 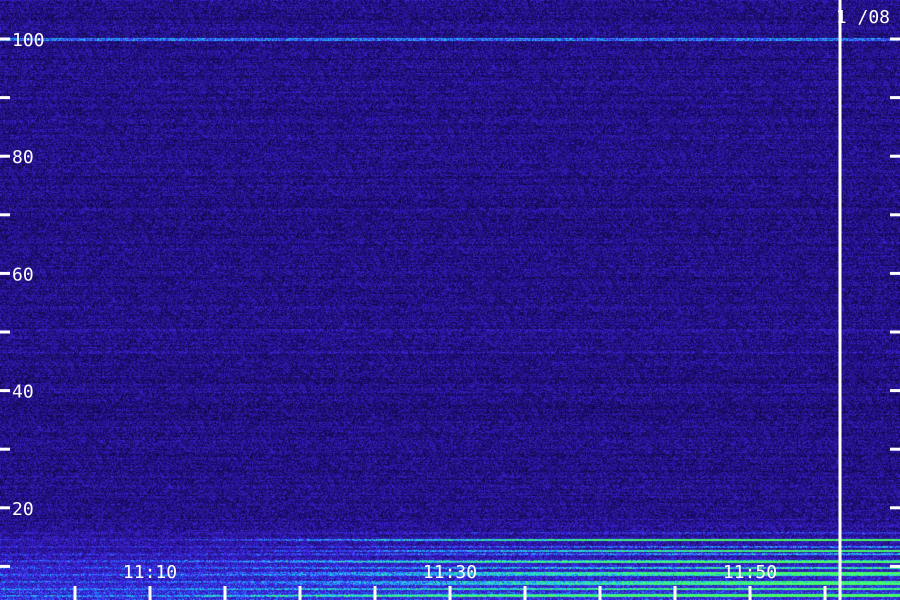 What do you see at coordinates (150, 572) in the screenshot?
I see `x-tick-label: 11:10` at bounding box center [150, 572].